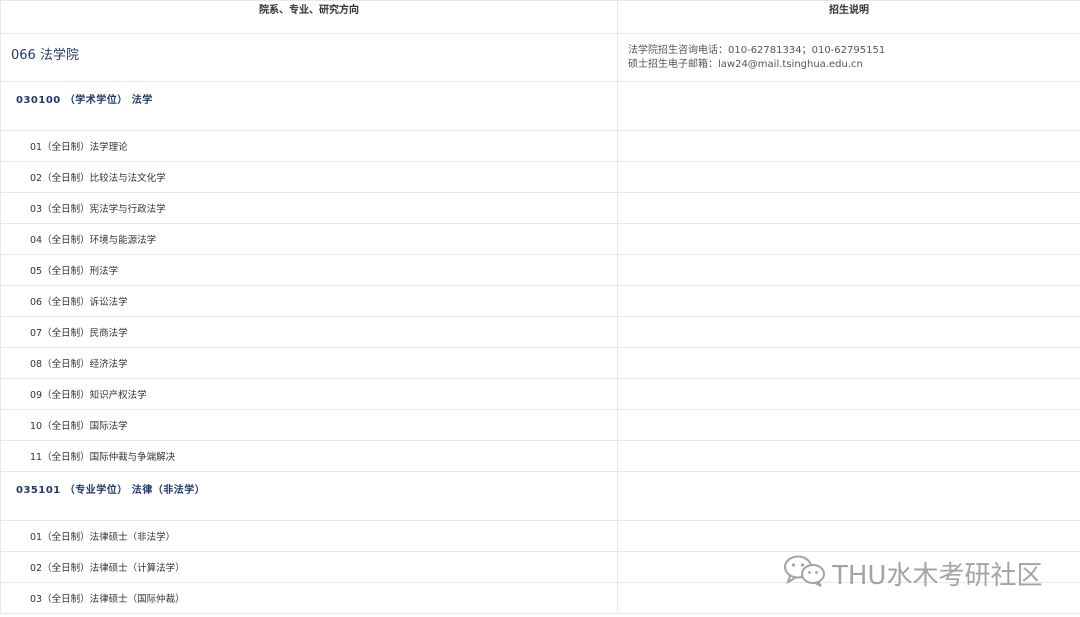 The height and width of the screenshot is (617, 1080). What do you see at coordinates (309, 17) in the screenshot?
I see `header-department-column: 院系、专业、研究方向` at bounding box center [309, 17].